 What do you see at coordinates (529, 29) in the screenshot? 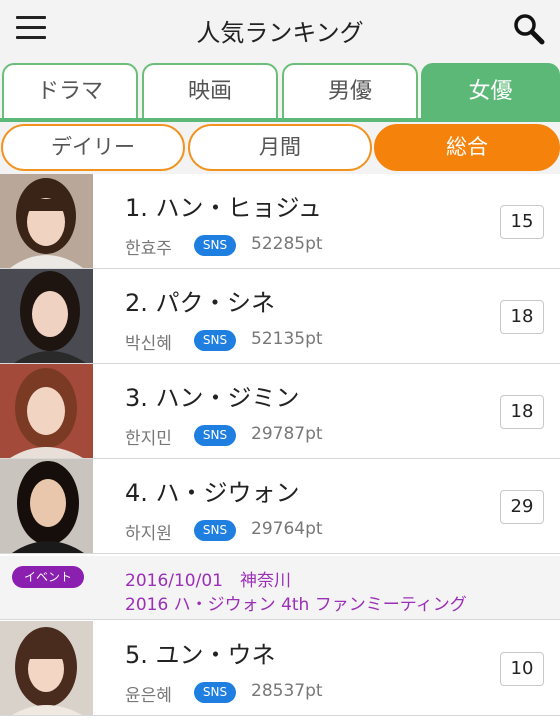
I see `search-icon` at bounding box center [529, 29].